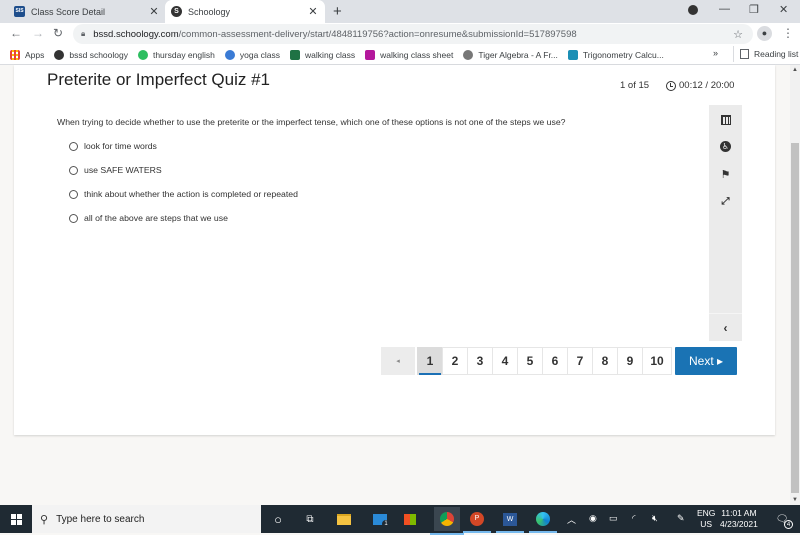  Describe the element at coordinates (795, 500) in the screenshot. I see `scroll-down-arrow-icon: ▼` at that location.